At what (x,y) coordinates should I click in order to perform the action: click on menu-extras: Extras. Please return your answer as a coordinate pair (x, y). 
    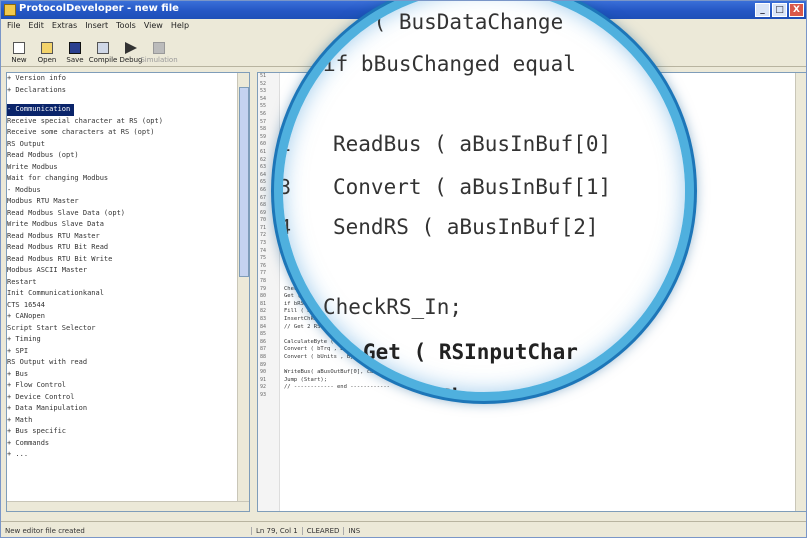
    Looking at the image, I should click on (64, 26).